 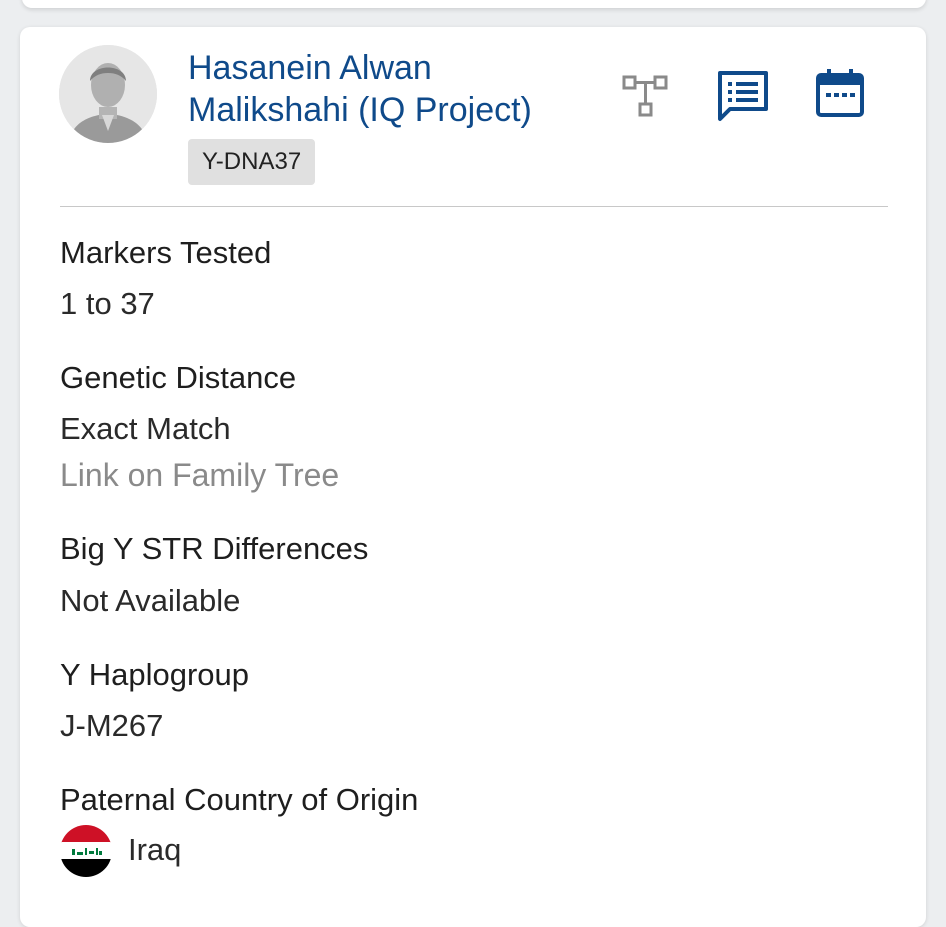 What do you see at coordinates (360, 110) in the screenshot?
I see `match-name-line2: Malikshahi (IQ Project)` at bounding box center [360, 110].